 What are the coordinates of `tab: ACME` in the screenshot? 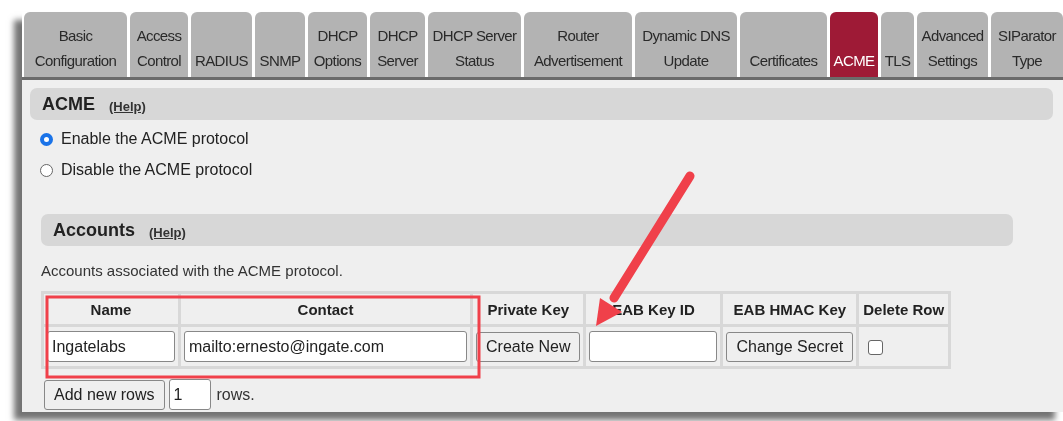 It's located at (854, 44).